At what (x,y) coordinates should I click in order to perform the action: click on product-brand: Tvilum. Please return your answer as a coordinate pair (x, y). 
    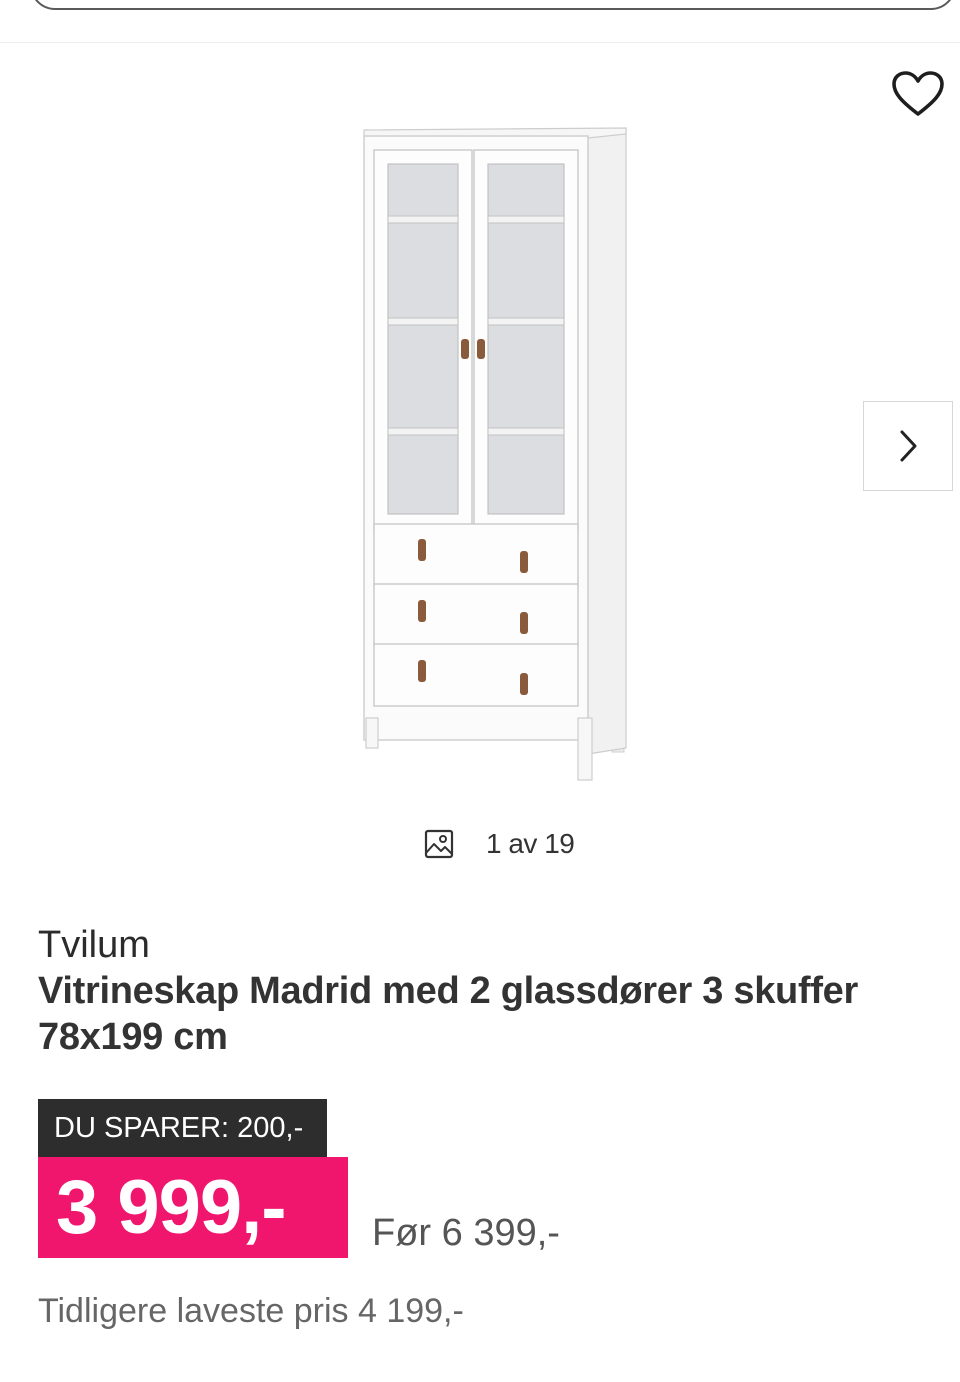
    Looking at the image, I should click on (94, 945).